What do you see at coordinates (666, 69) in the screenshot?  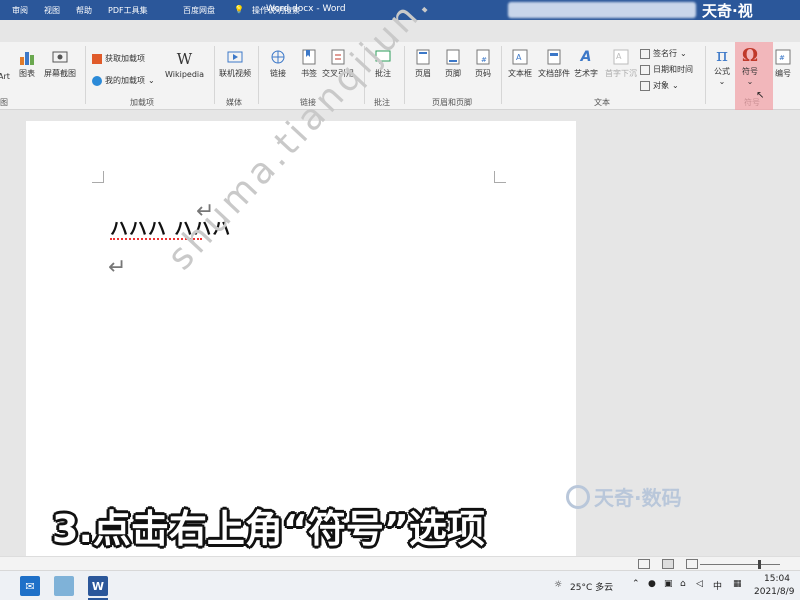 I see `datetime-button: 日期和时间` at bounding box center [666, 69].